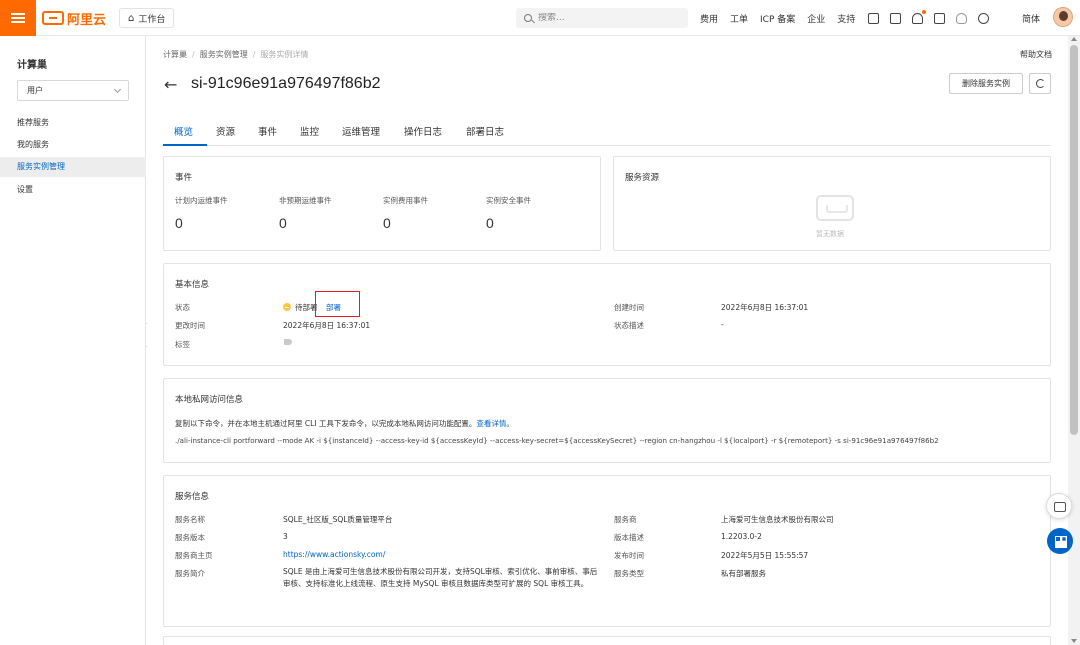  I want to click on tab-operation-logs: 操作日志, so click(423, 131).